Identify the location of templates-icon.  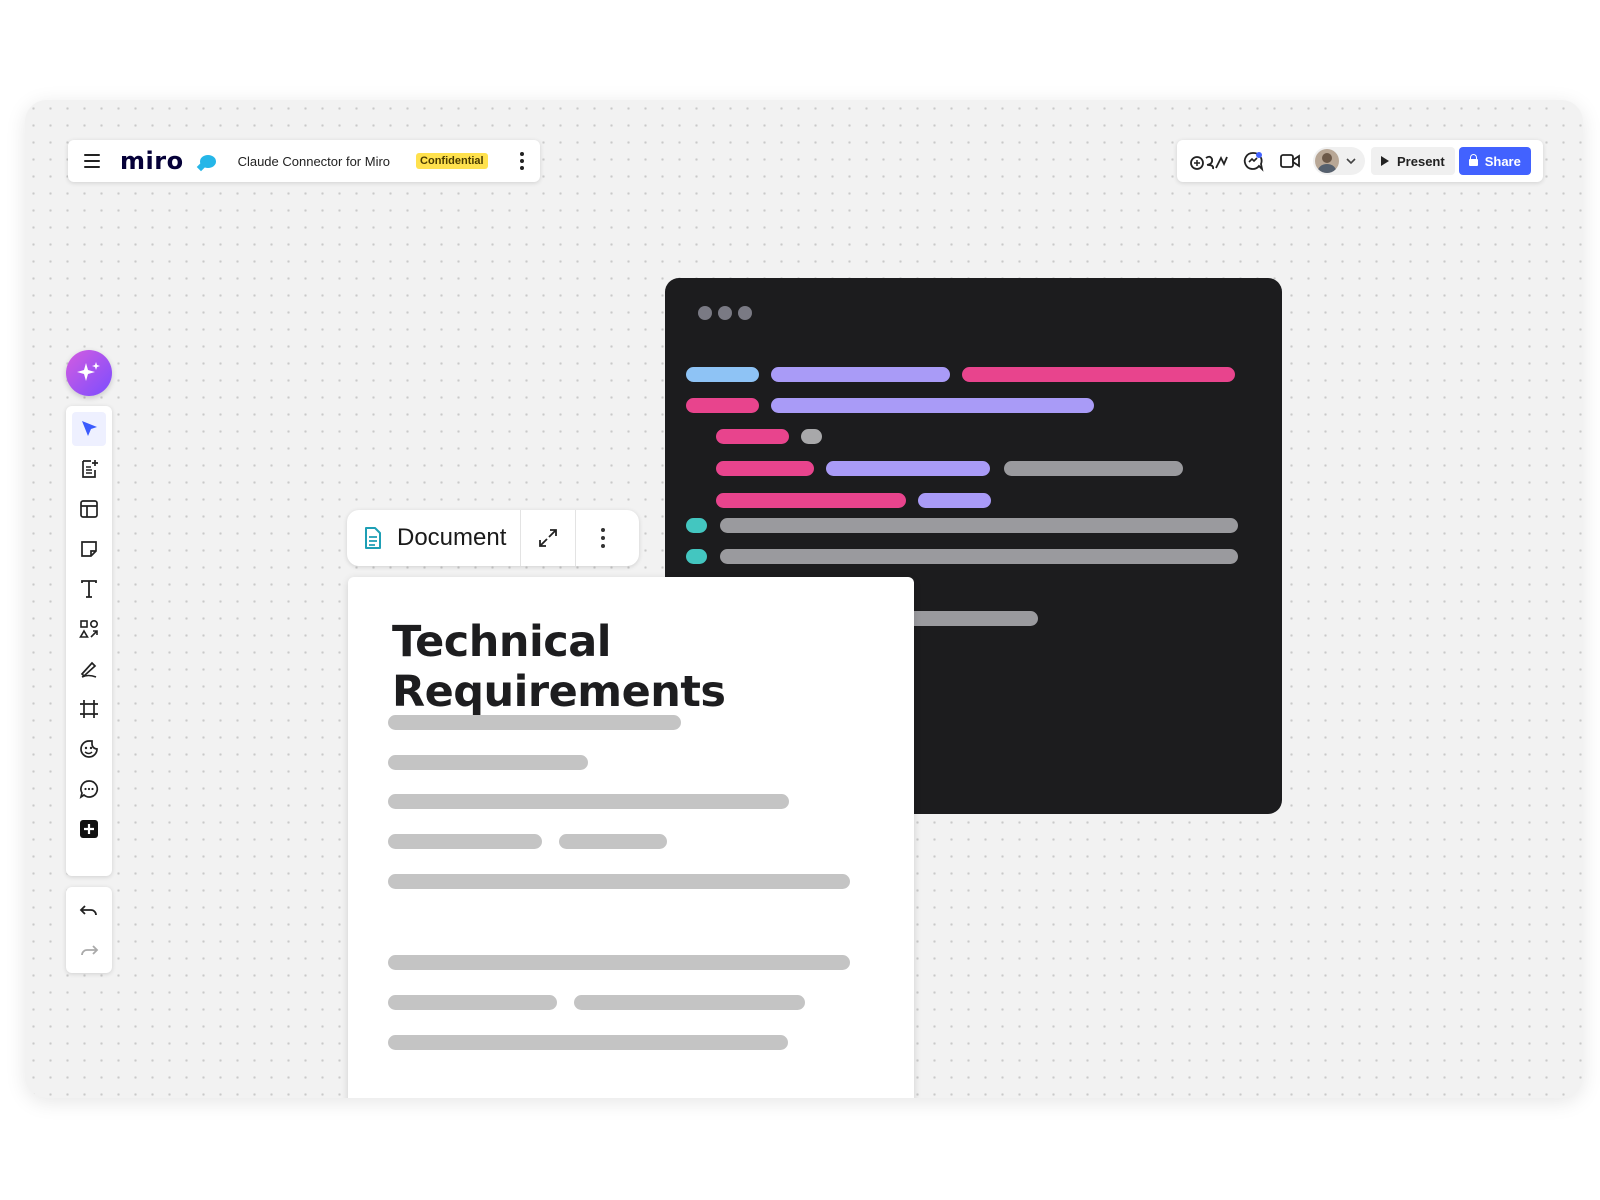
(89, 509).